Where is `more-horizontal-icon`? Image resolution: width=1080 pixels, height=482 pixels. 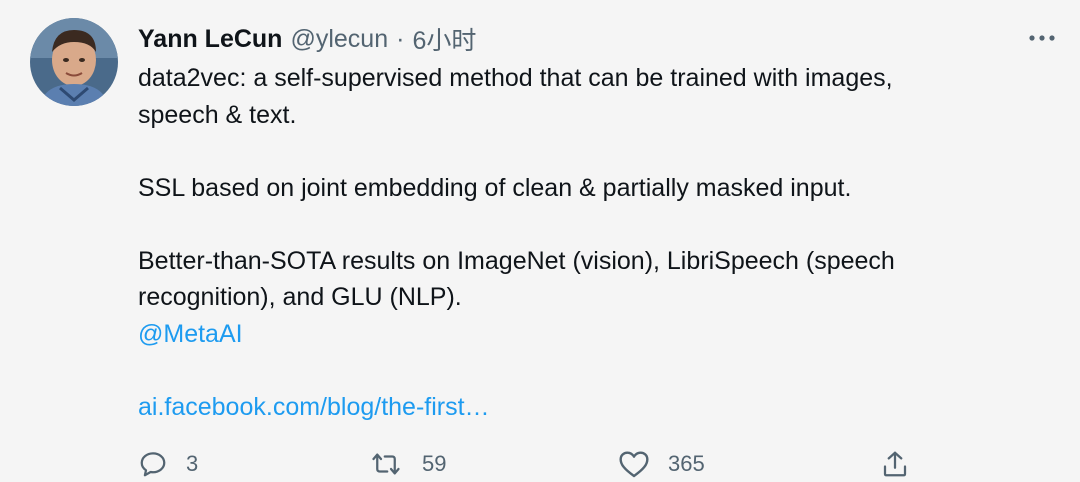 more-horizontal-icon is located at coordinates (1042, 38).